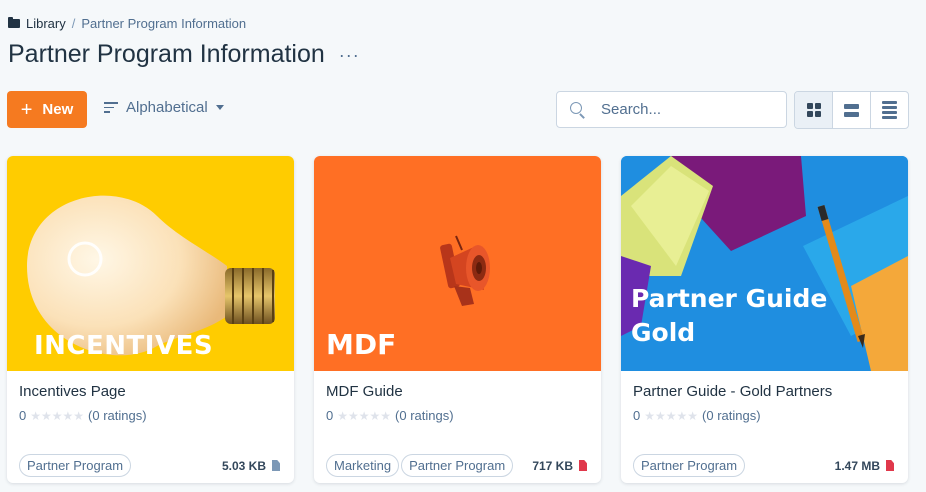  I want to click on sort-dropdown: Alphabetical, so click(164, 107).